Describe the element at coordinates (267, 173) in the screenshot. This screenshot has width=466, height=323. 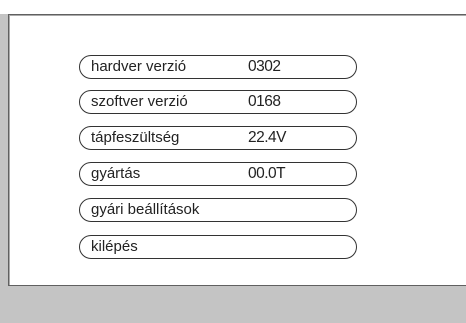
I see `production-value: 00.0T` at that location.